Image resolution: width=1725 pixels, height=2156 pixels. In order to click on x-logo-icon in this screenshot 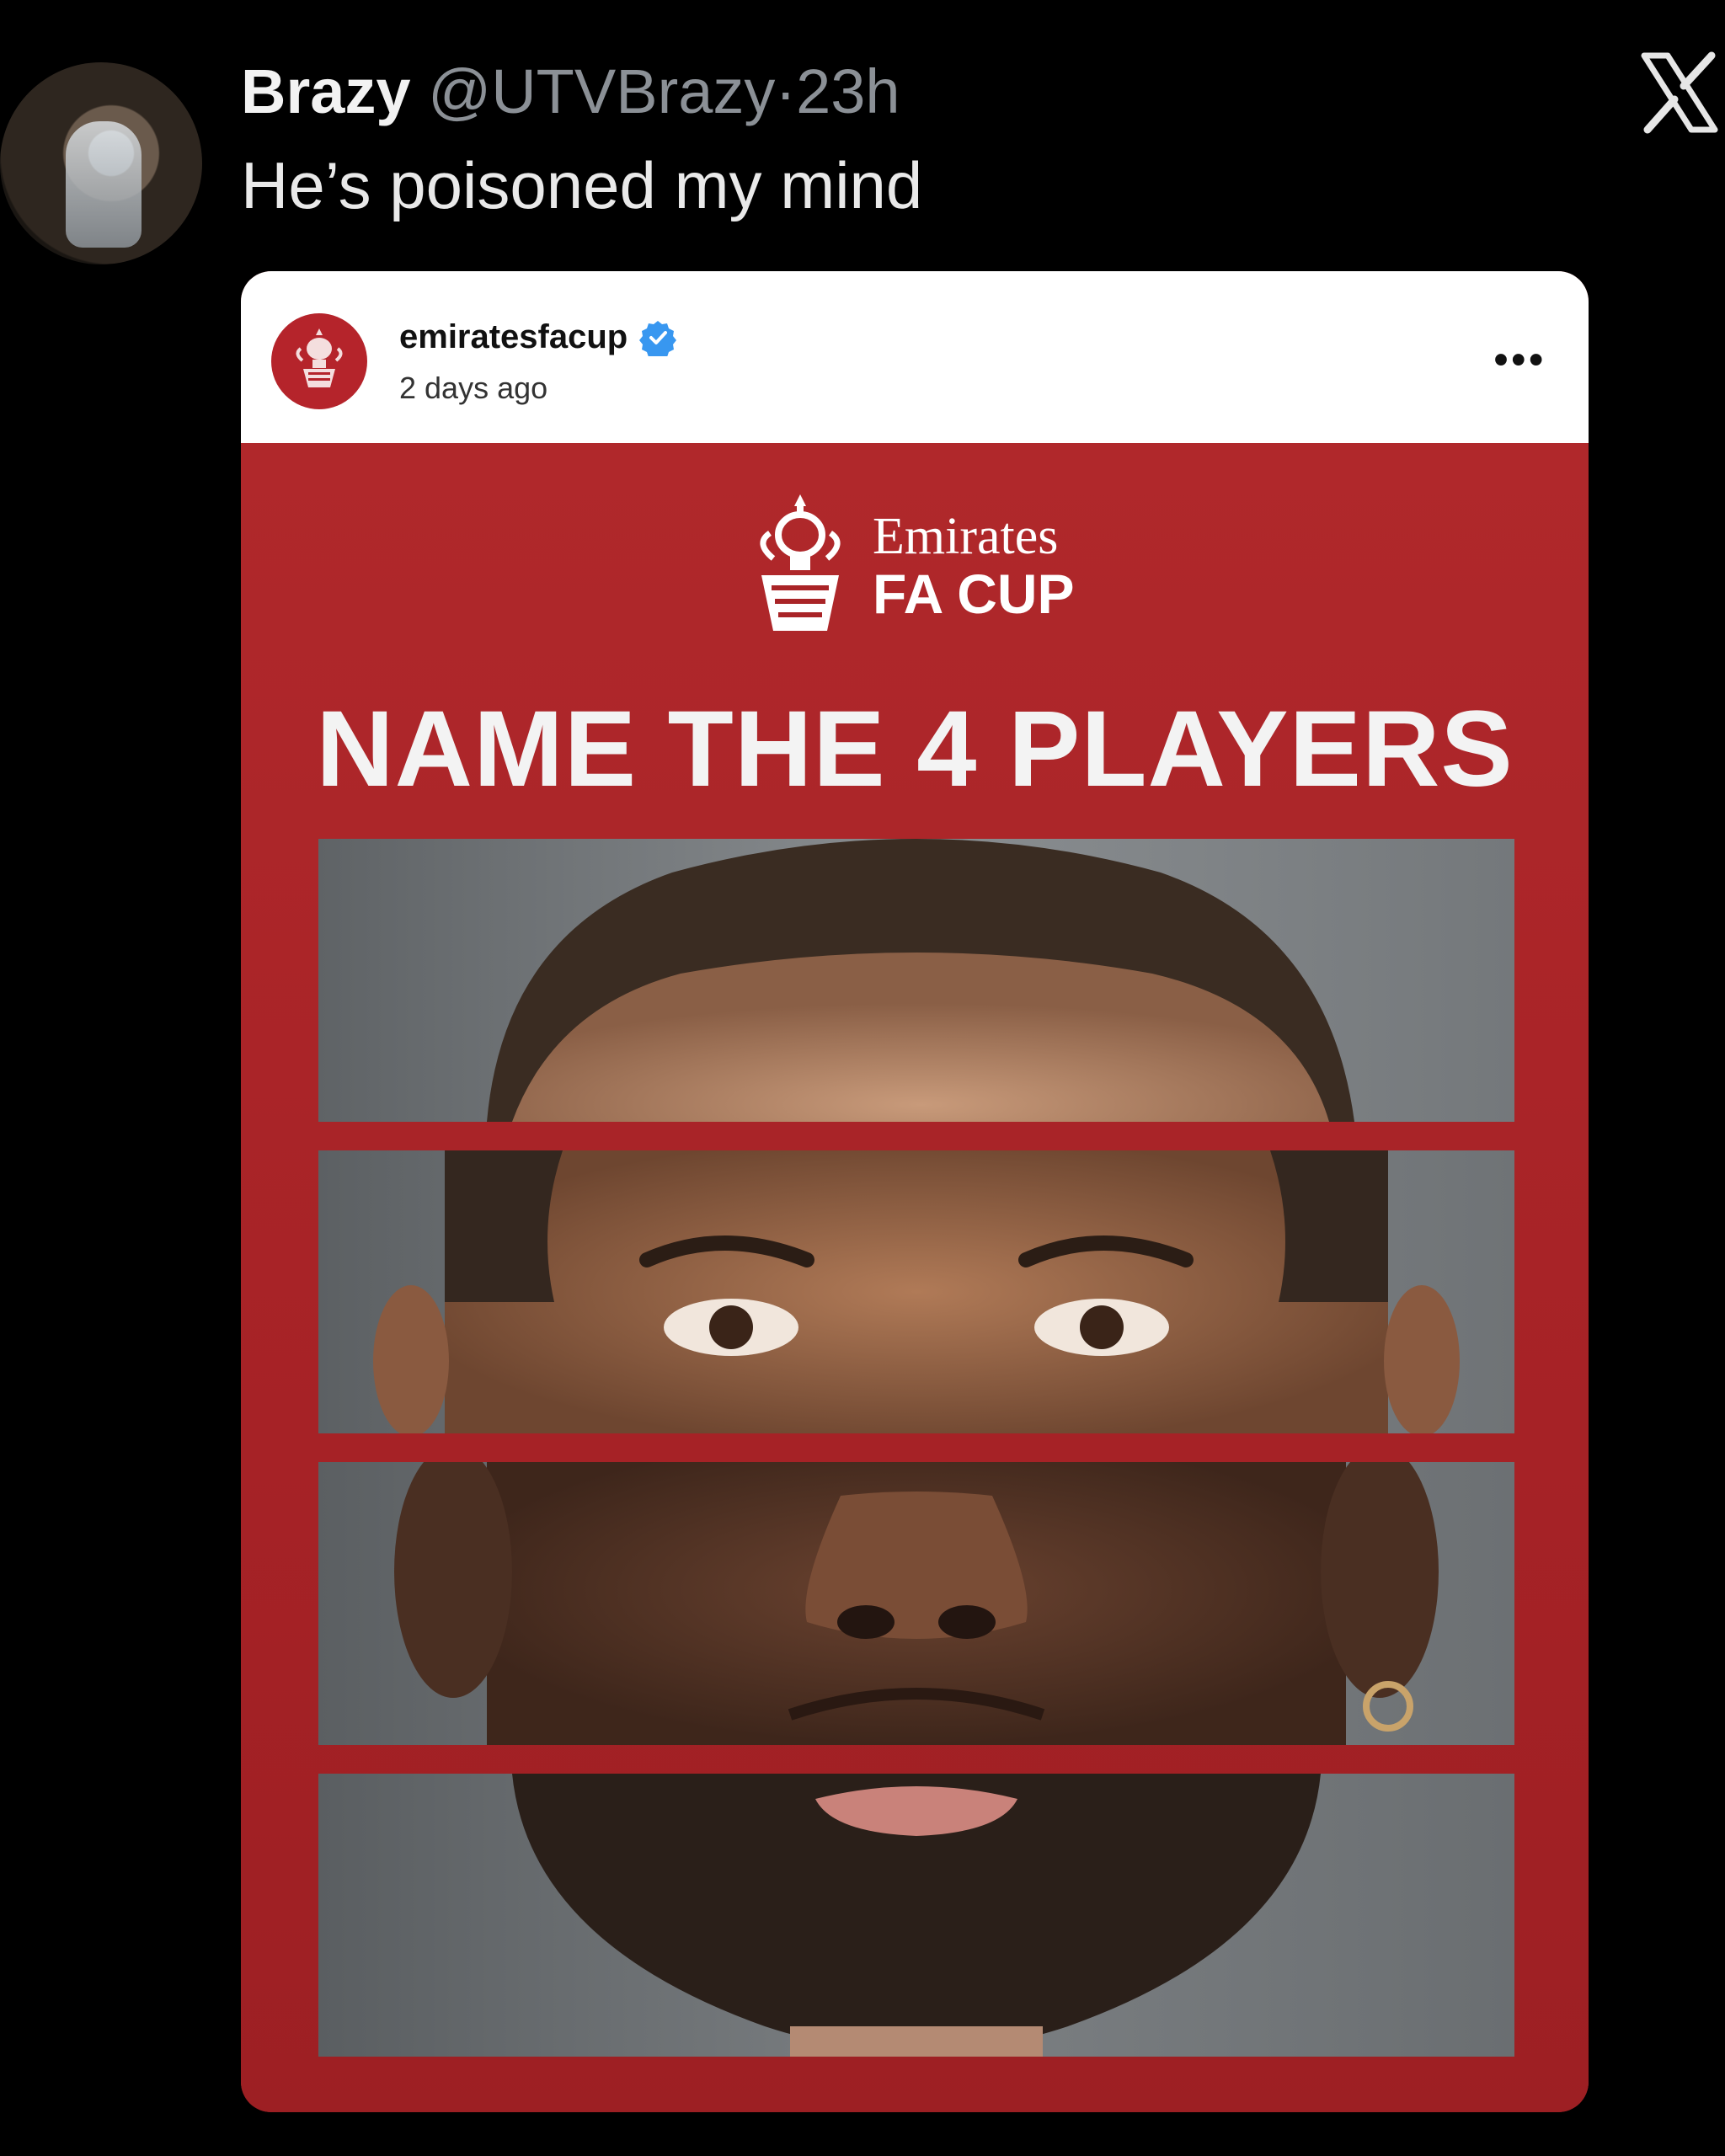, I will do `click(1679, 93)`.